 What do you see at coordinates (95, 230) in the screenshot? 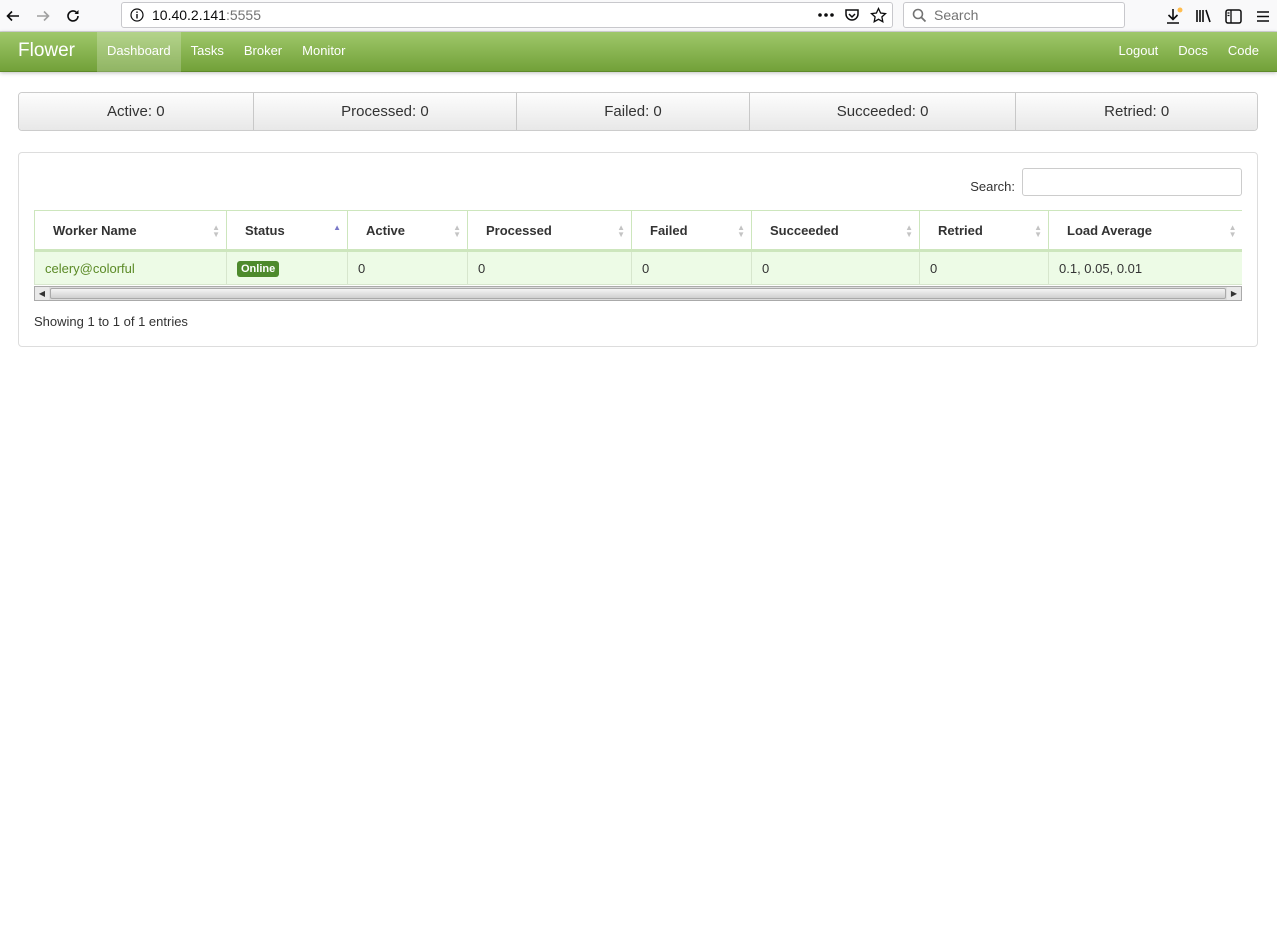
I see `column-label: Worker Name` at bounding box center [95, 230].